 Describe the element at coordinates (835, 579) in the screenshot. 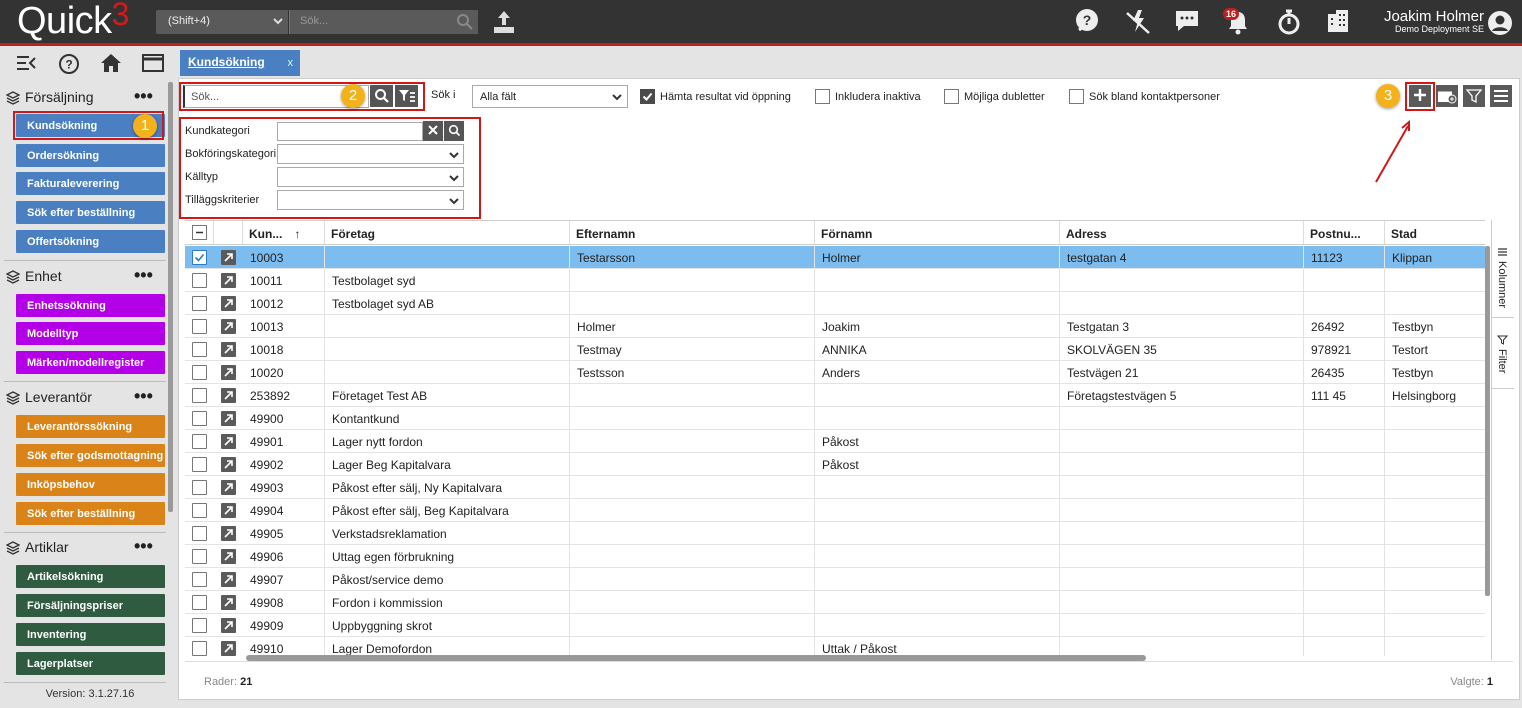

I see `table-row: 49907 Påkost/service demo` at that location.